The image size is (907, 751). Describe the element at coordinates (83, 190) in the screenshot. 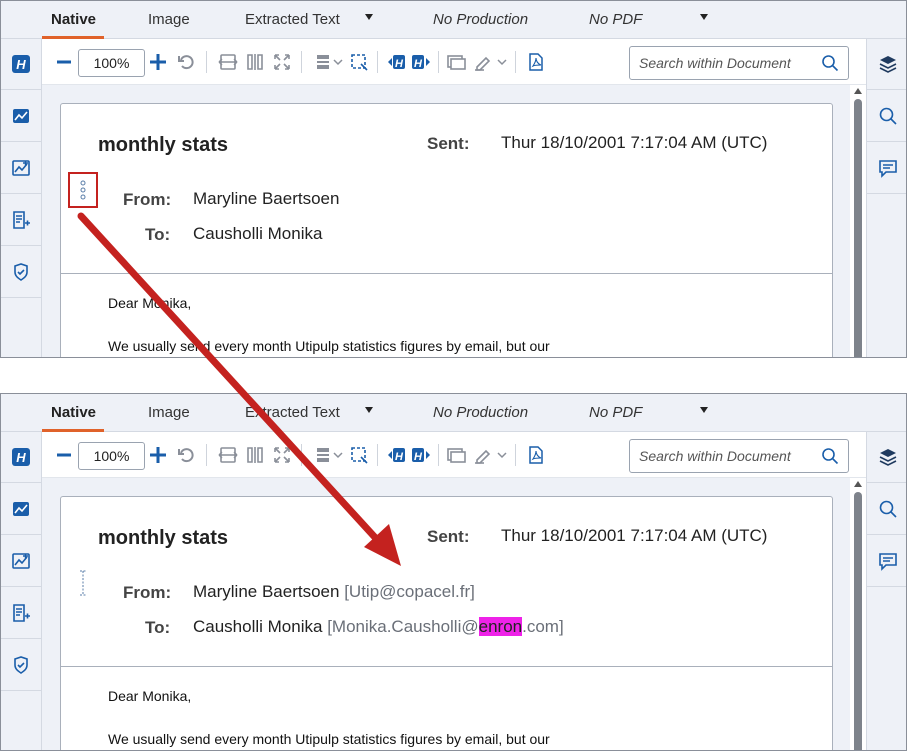

I see `expand-metadata-toggle` at that location.